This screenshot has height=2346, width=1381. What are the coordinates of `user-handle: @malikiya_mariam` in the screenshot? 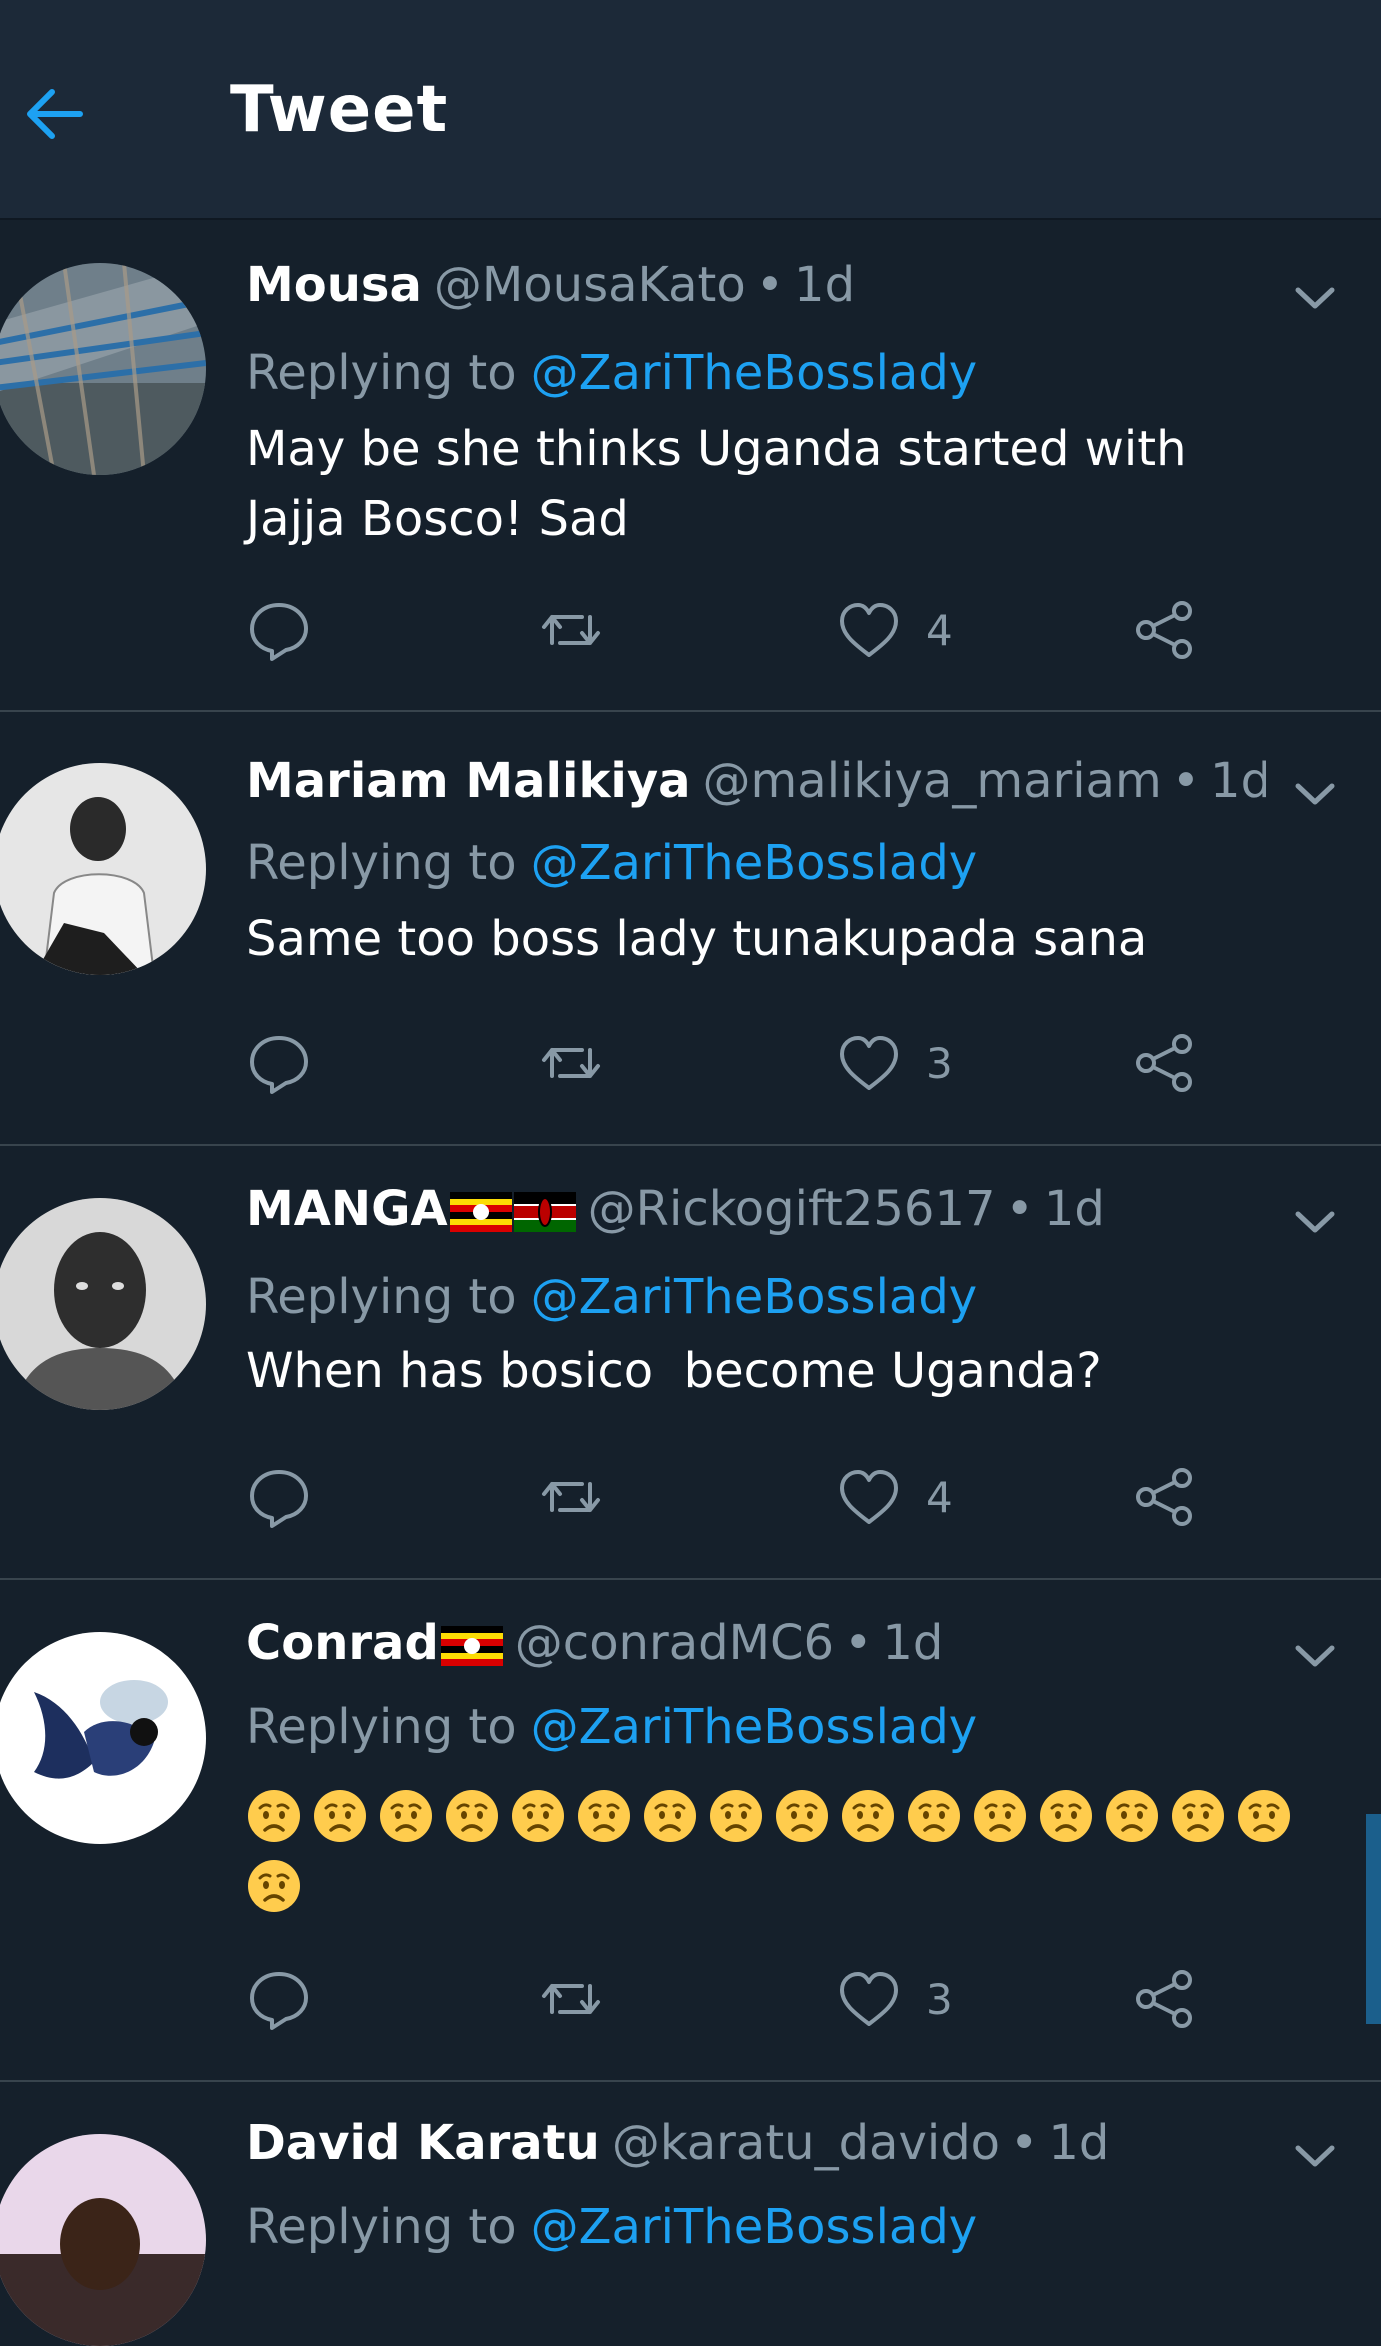 It's located at (932, 781).